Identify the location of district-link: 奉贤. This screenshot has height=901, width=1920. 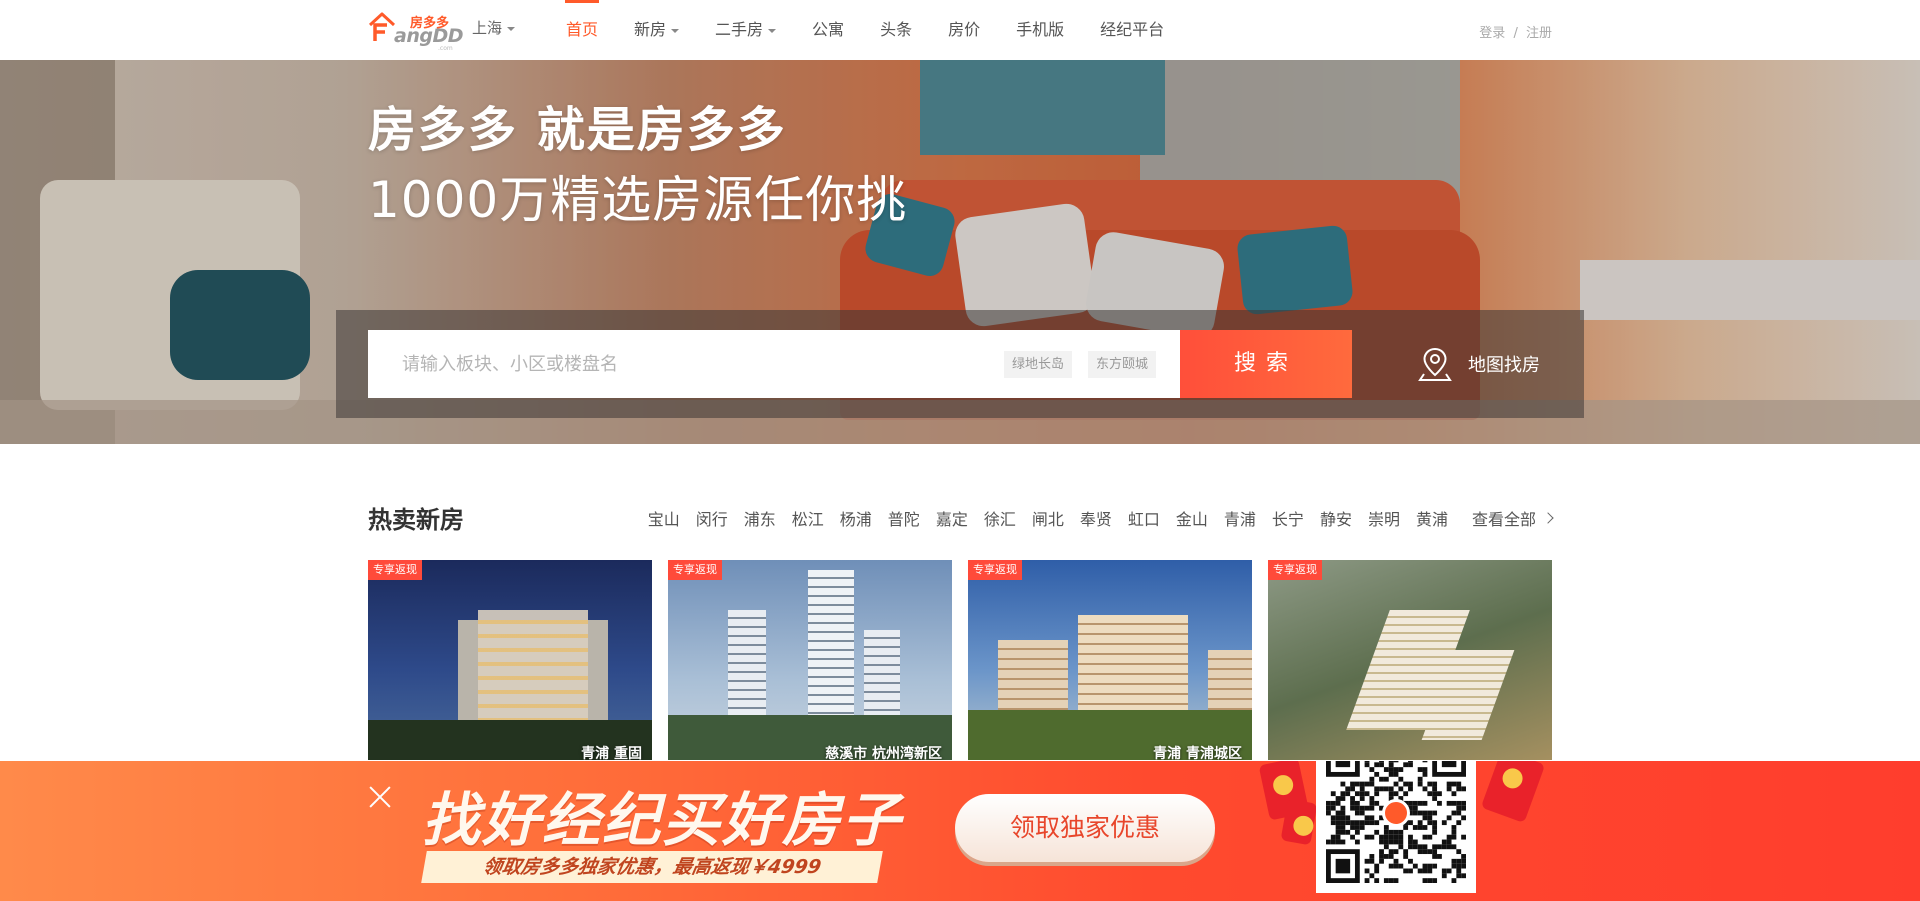
(1096, 518).